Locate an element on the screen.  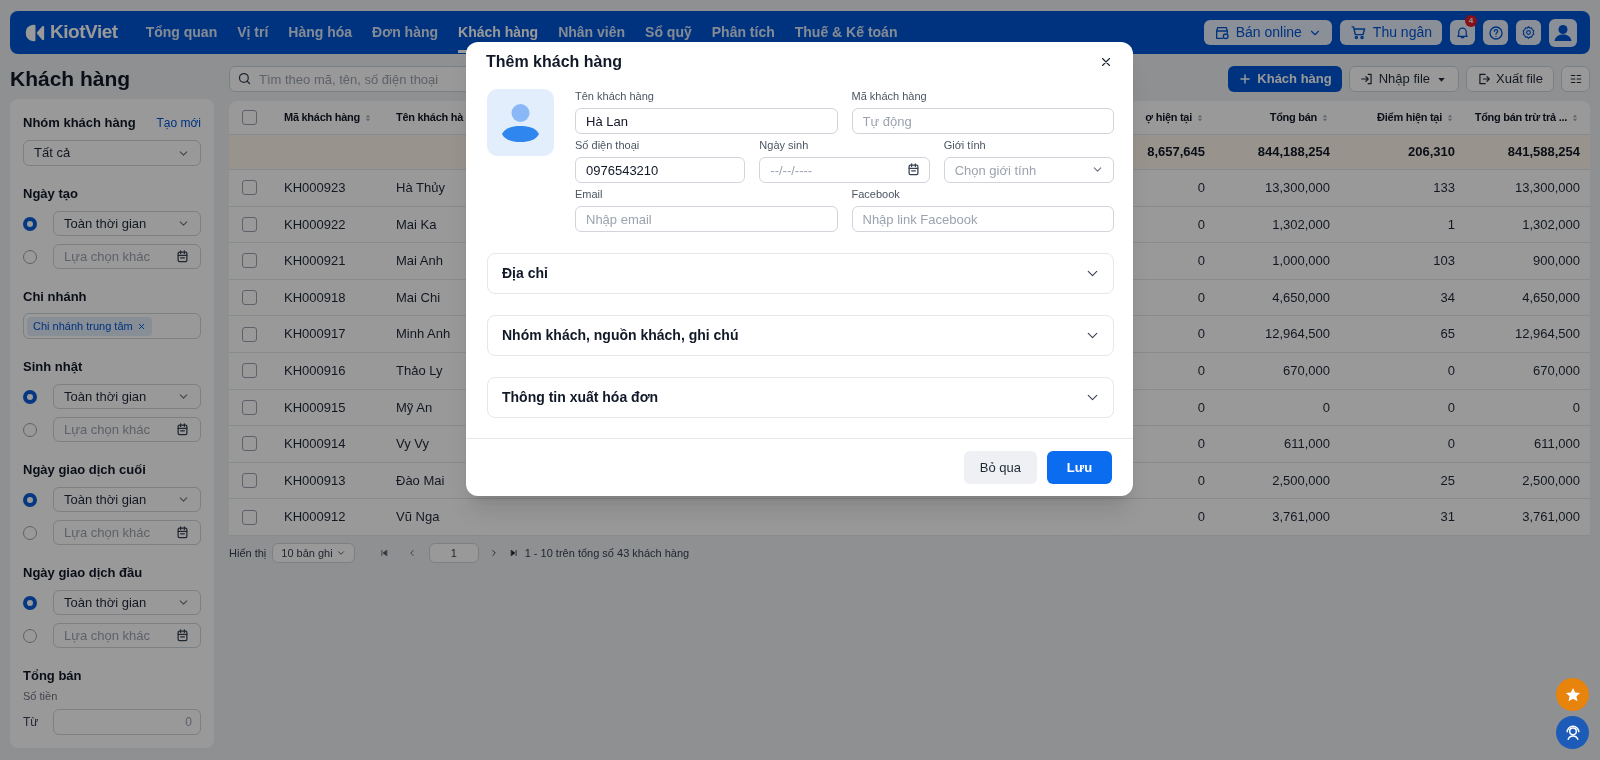
filter-heading: Nhóm khách hàng is located at coordinates (79, 123).